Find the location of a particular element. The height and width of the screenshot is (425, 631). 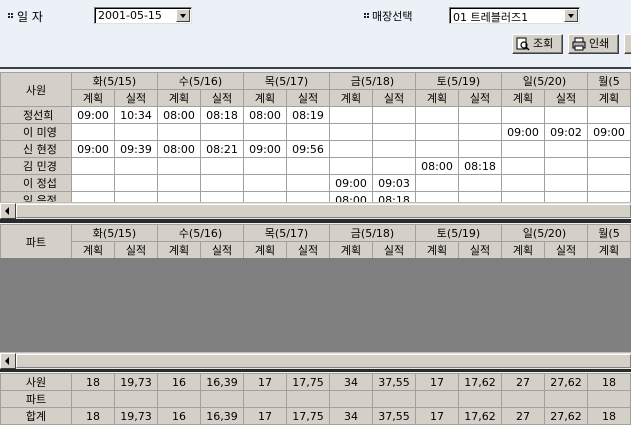

row-label: 김 민경 is located at coordinates (36, 166).